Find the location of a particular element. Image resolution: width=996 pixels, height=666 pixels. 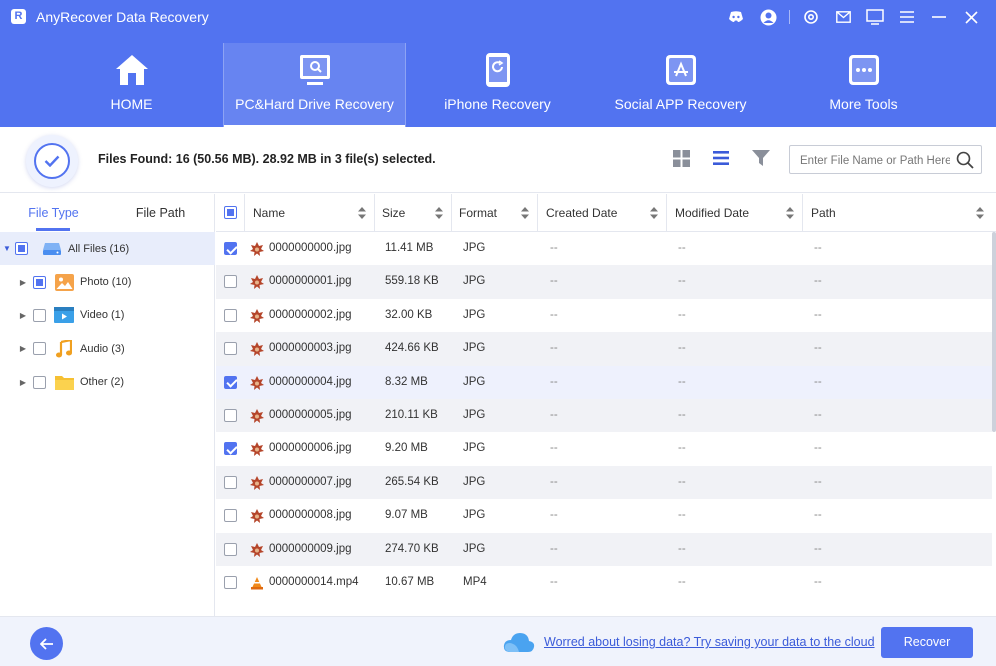

minimize-icon is located at coordinates (939, 17).